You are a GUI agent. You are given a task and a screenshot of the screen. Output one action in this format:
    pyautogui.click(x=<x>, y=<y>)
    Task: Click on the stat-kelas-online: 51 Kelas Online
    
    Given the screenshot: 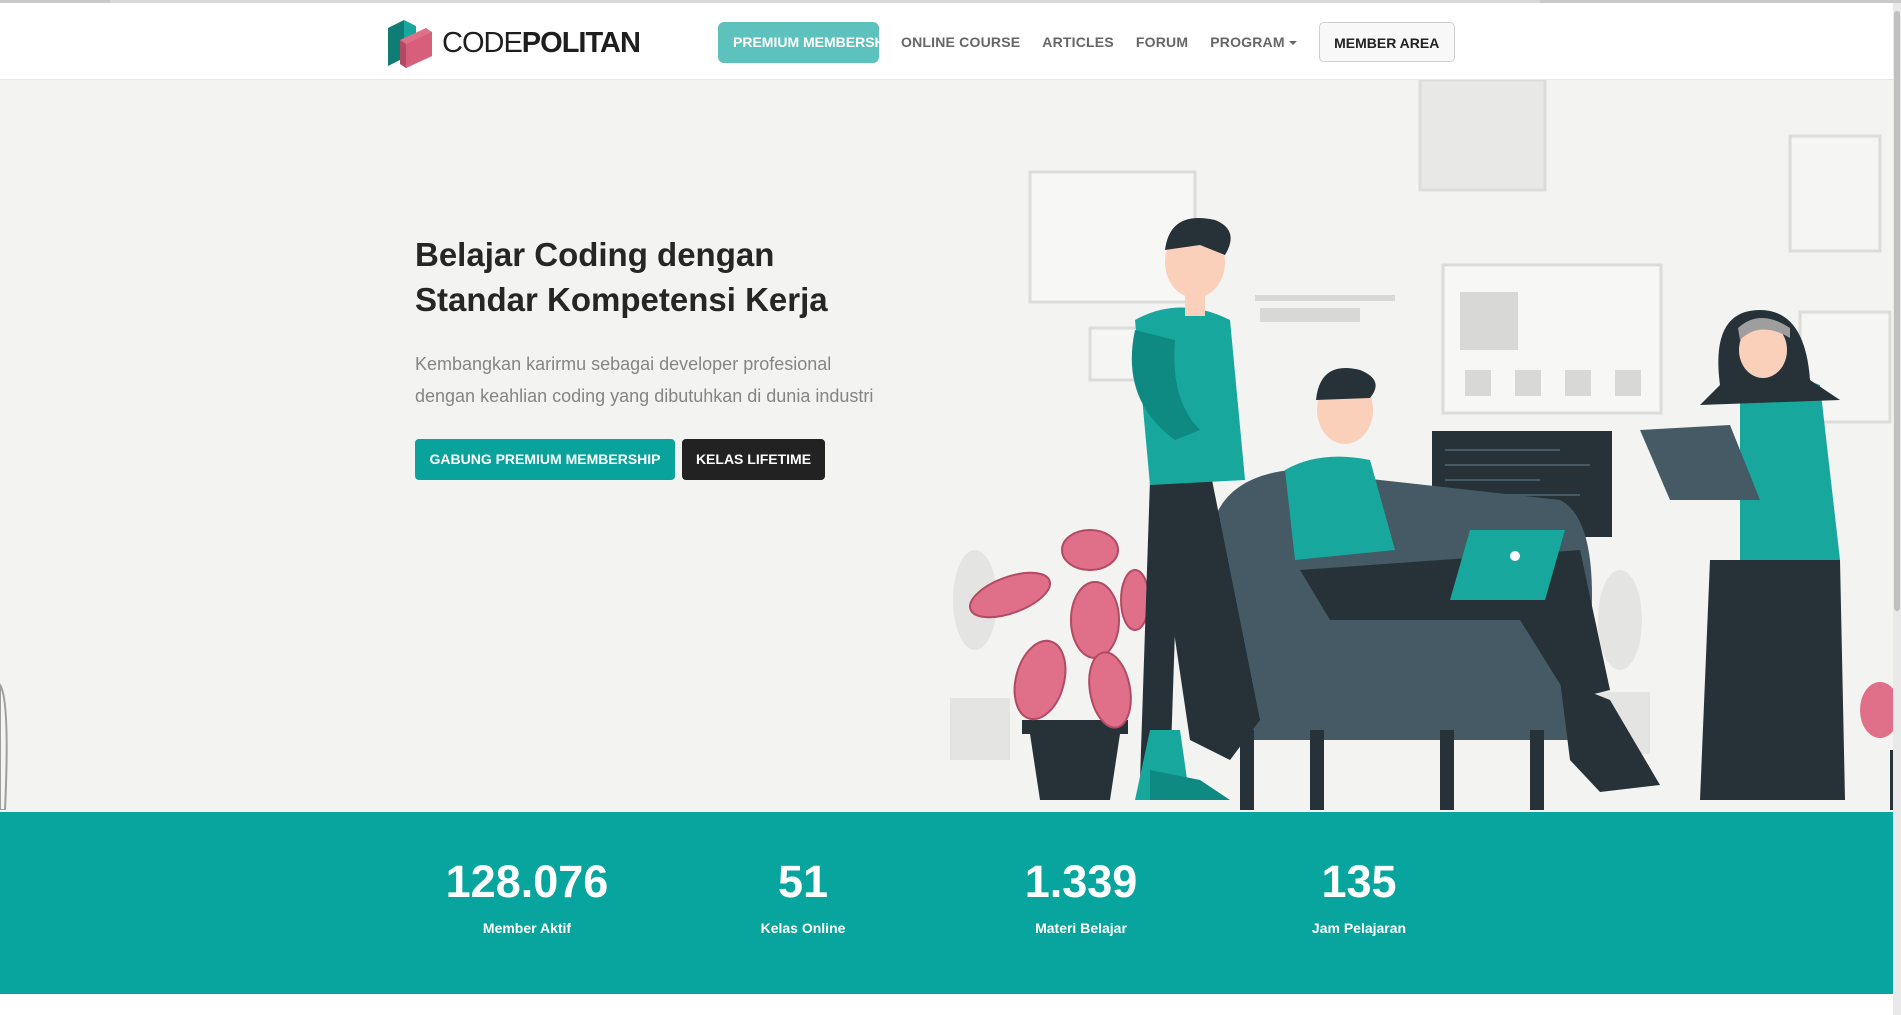 What is the action you would take?
    pyautogui.click(x=803, y=896)
    